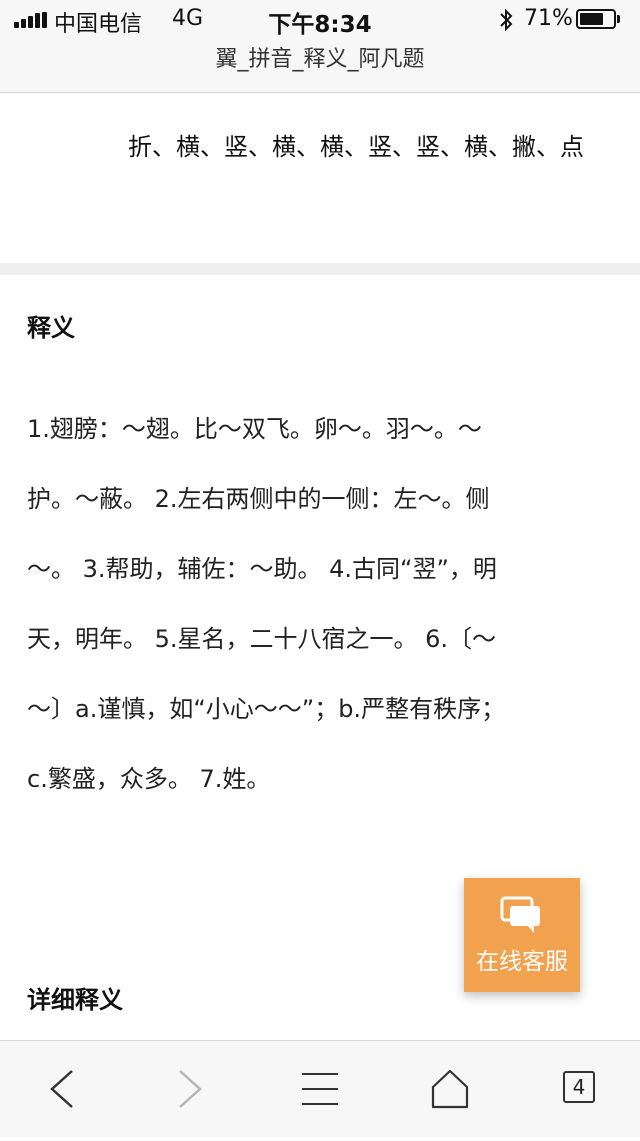  Describe the element at coordinates (579, 1087) in the screenshot. I see `tabs-icon: 4` at that location.